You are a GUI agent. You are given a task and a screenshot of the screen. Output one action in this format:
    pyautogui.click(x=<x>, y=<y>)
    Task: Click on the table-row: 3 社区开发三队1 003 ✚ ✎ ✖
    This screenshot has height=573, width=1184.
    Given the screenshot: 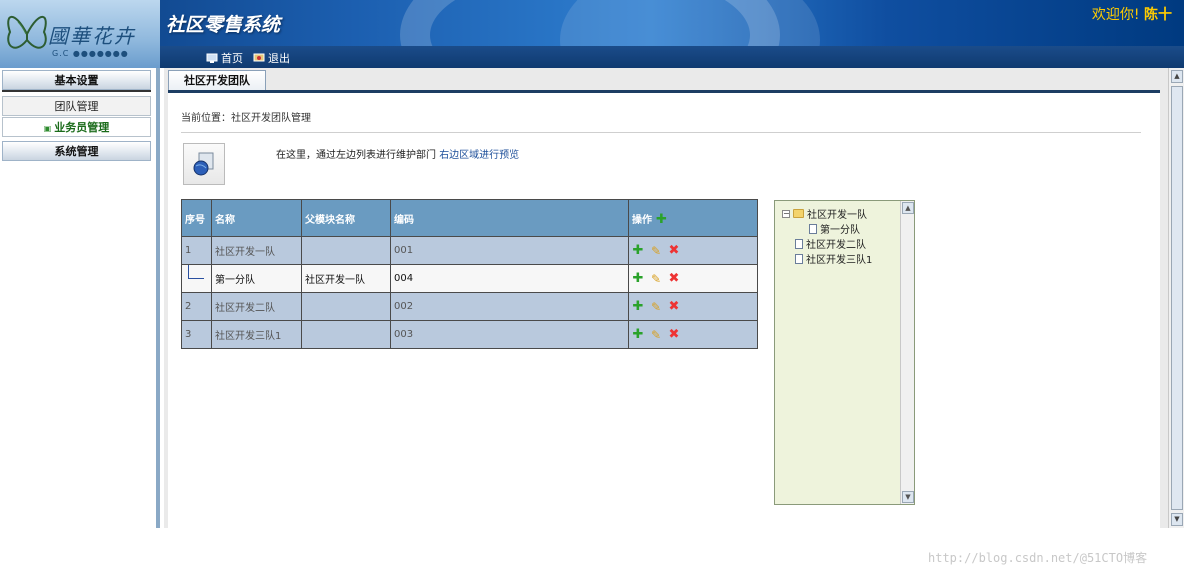 What is the action you would take?
    pyautogui.click(x=469, y=334)
    